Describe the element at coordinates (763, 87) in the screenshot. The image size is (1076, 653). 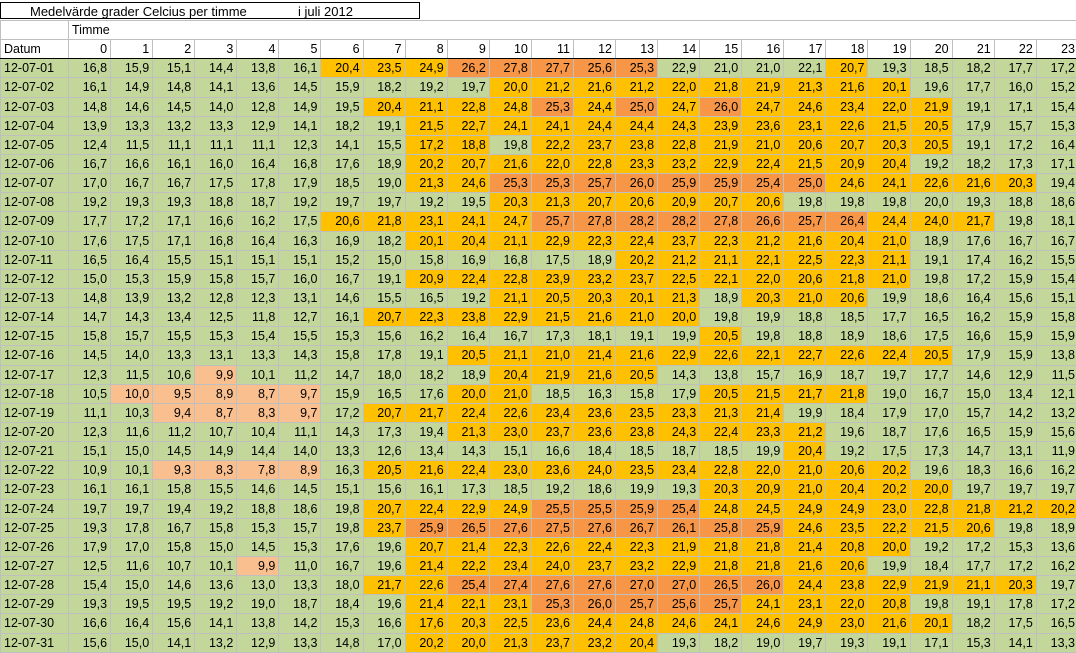
I see `temp-cell: 21,9` at that location.